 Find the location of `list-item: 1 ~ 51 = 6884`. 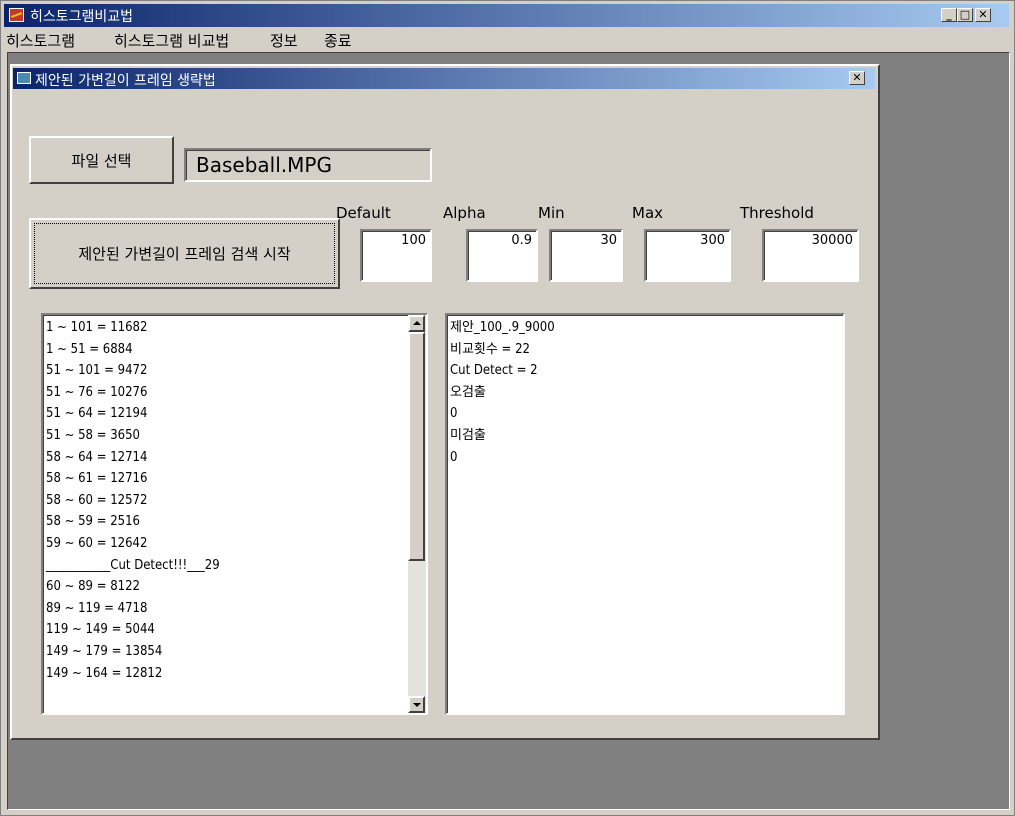

list-item: 1 ~ 51 = 6884 is located at coordinates (236, 350).